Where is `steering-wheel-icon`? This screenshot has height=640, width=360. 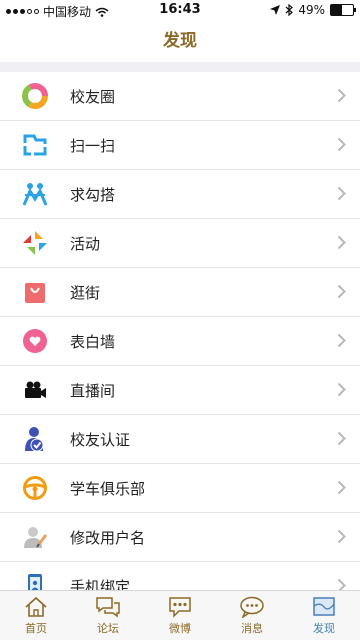
steering-wheel-icon is located at coordinates (35, 488).